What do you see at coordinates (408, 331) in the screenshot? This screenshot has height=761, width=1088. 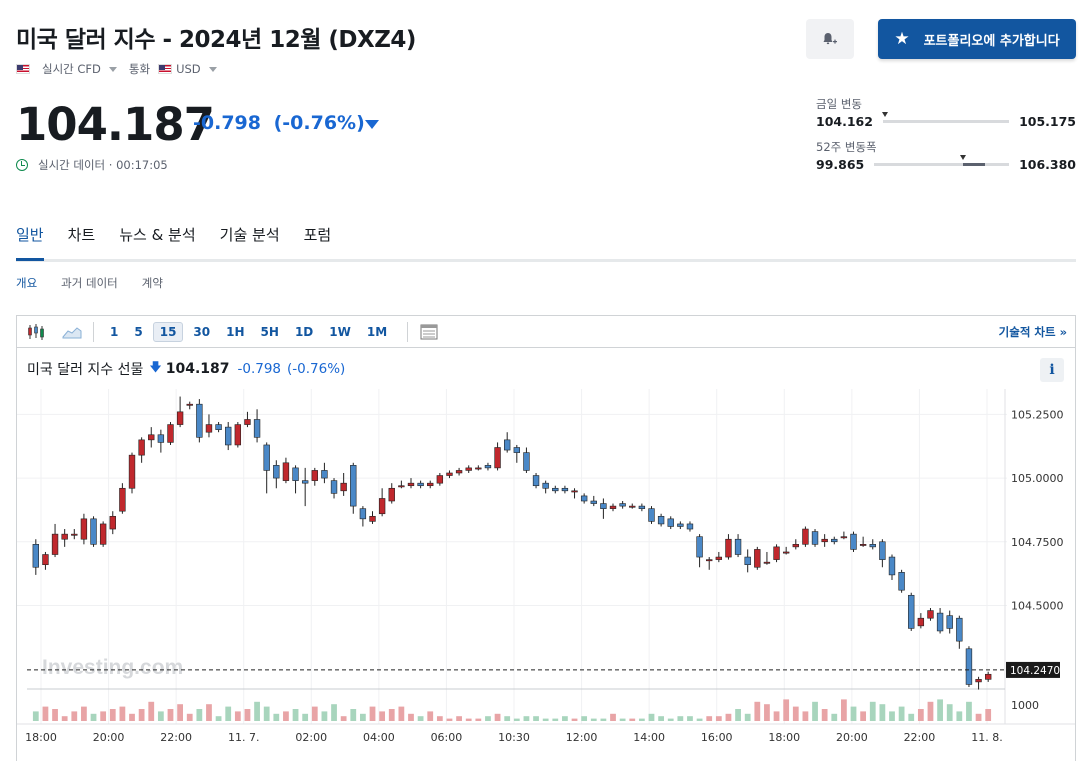 I see `toolbar-divider` at bounding box center [408, 331].